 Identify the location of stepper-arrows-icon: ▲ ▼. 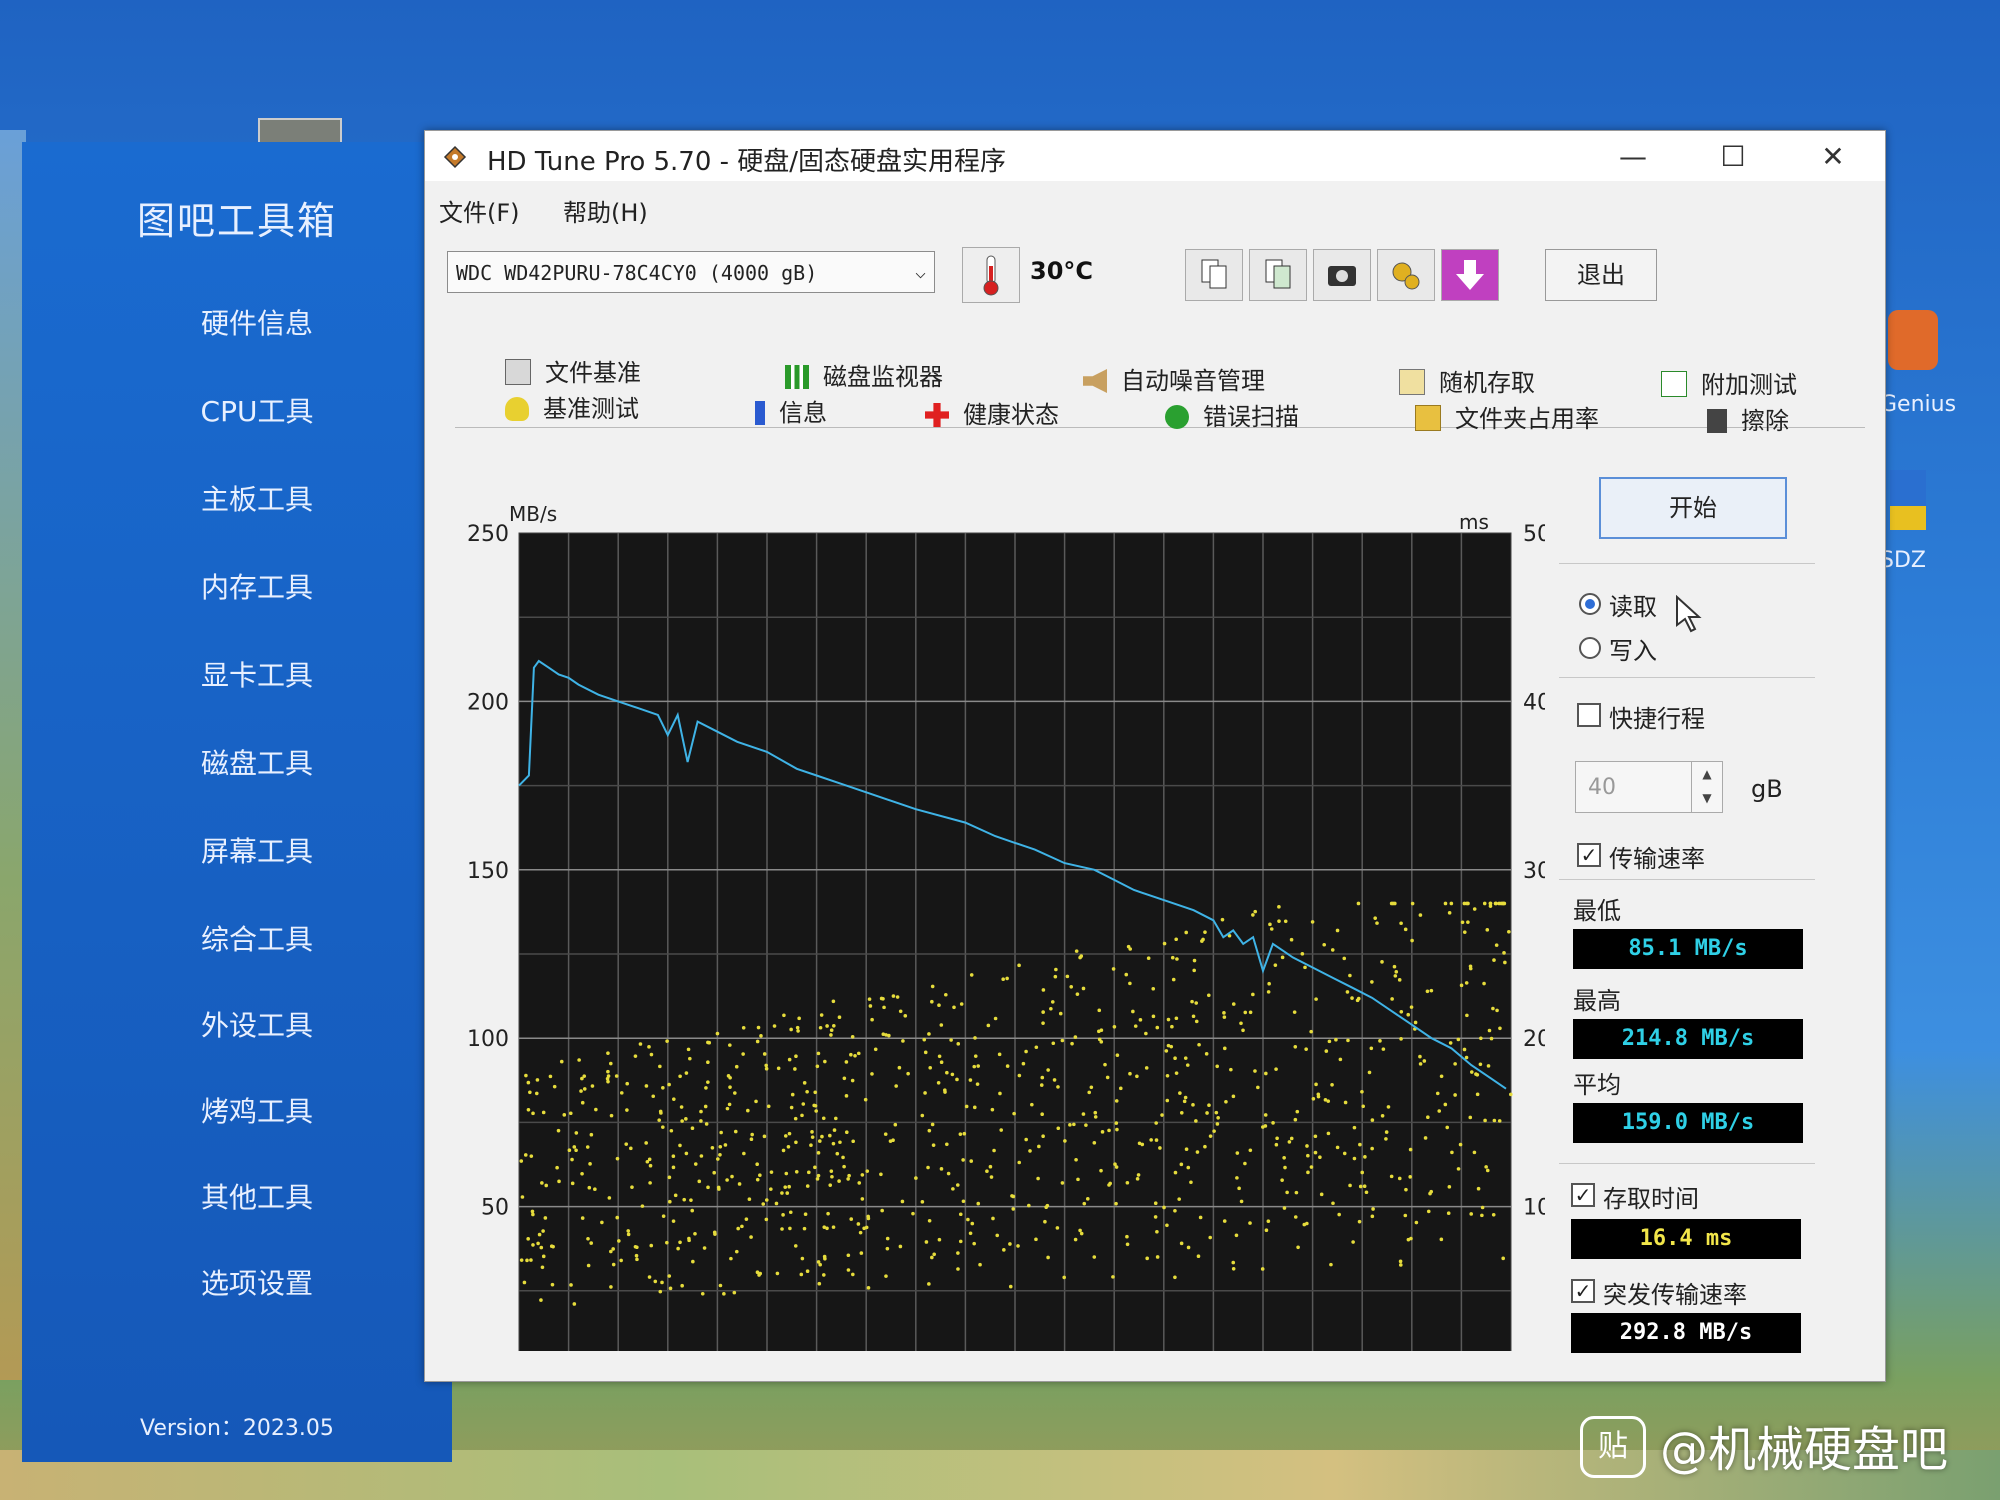
(1706, 787).